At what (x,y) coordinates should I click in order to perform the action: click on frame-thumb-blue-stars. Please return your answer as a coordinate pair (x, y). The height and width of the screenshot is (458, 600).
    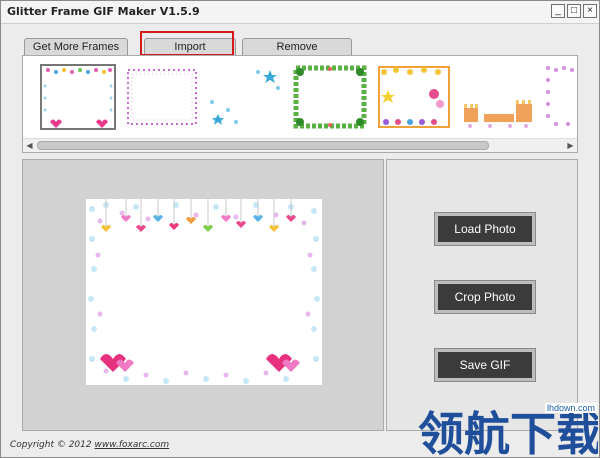
    Looking at the image, I should click on (246, 97).